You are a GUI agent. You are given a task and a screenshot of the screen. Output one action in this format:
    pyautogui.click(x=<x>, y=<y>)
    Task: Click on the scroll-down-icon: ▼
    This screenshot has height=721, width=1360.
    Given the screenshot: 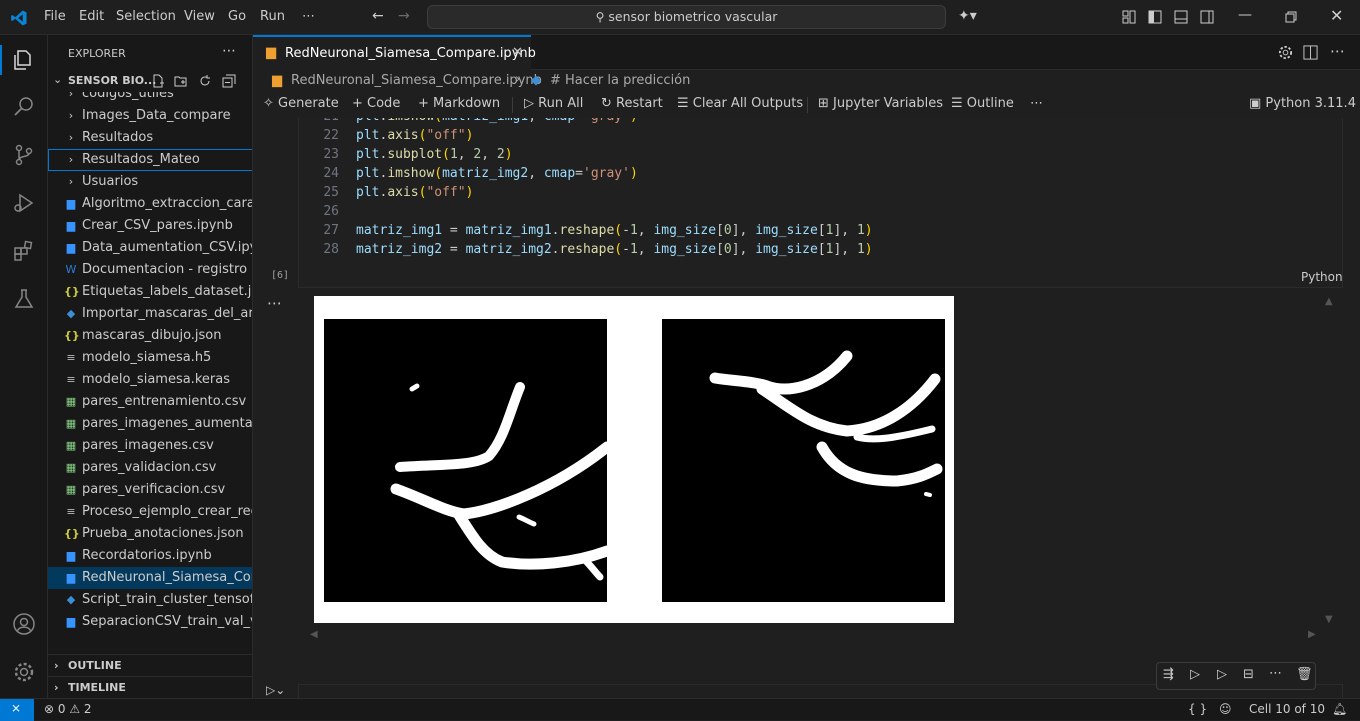 What is the action you would take?
    pyautogui.click(x=1329, y=619)
    